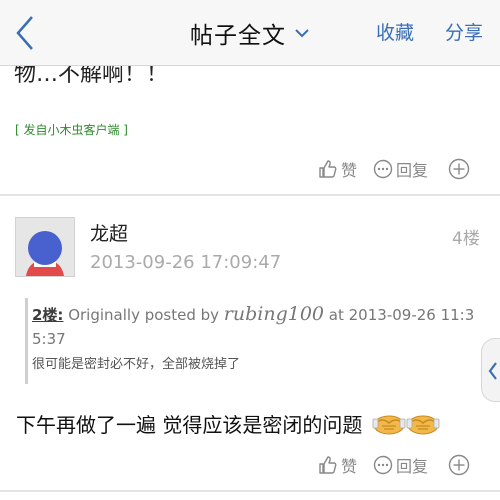 The height and width of the screenshot is (500, 500). I want to click on default-avatar-icon, so click(45, 247).